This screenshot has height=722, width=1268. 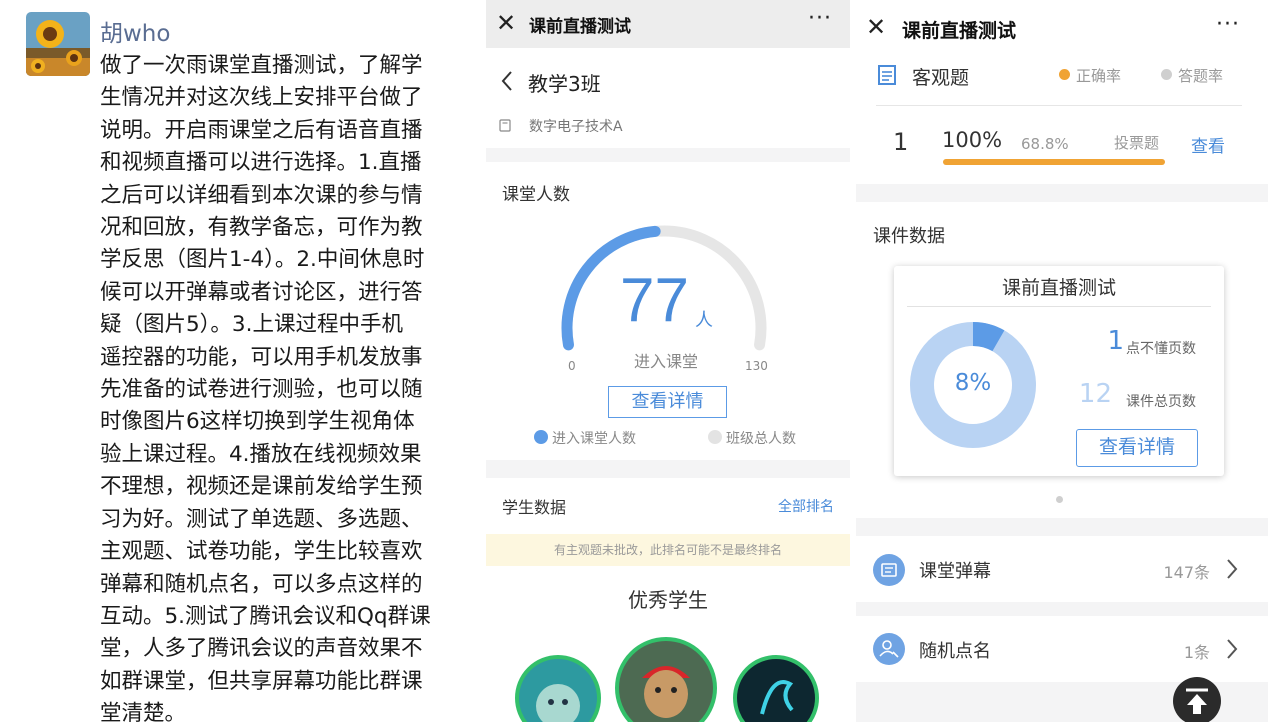 I want to click on back-to-top-icon, so click(x=1197, y=699).